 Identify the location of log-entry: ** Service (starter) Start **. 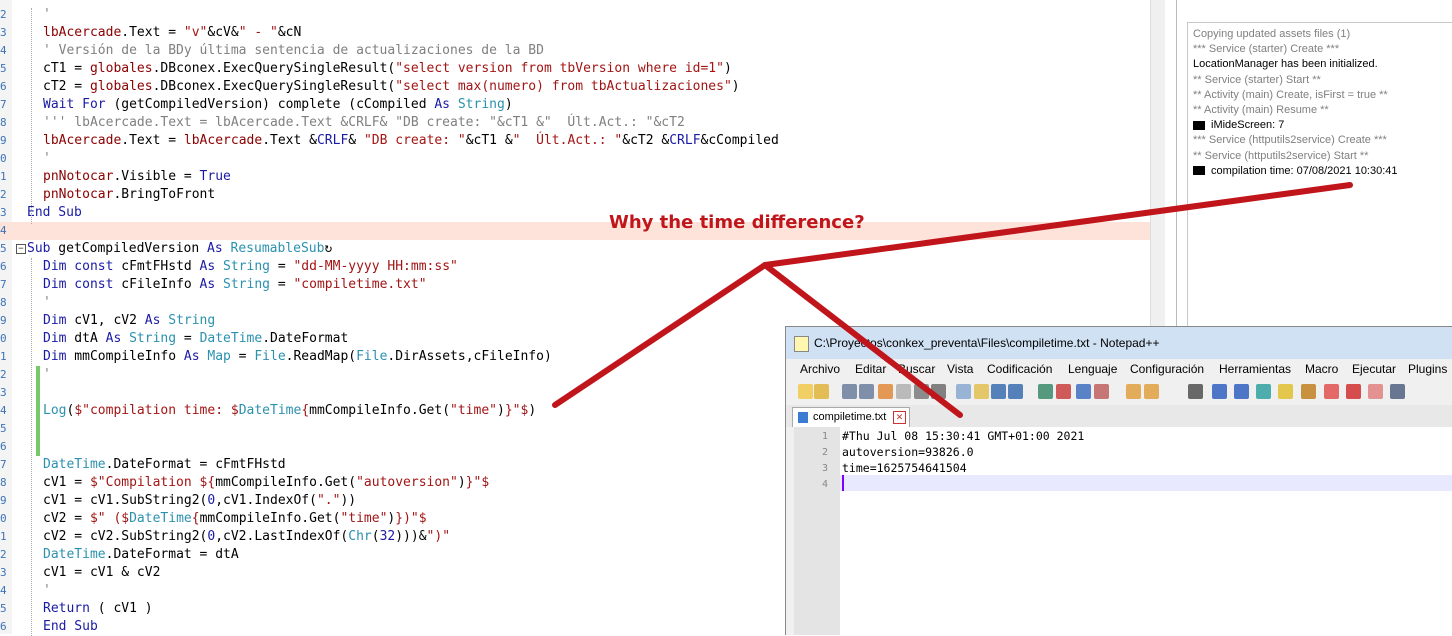
(1257, 79).